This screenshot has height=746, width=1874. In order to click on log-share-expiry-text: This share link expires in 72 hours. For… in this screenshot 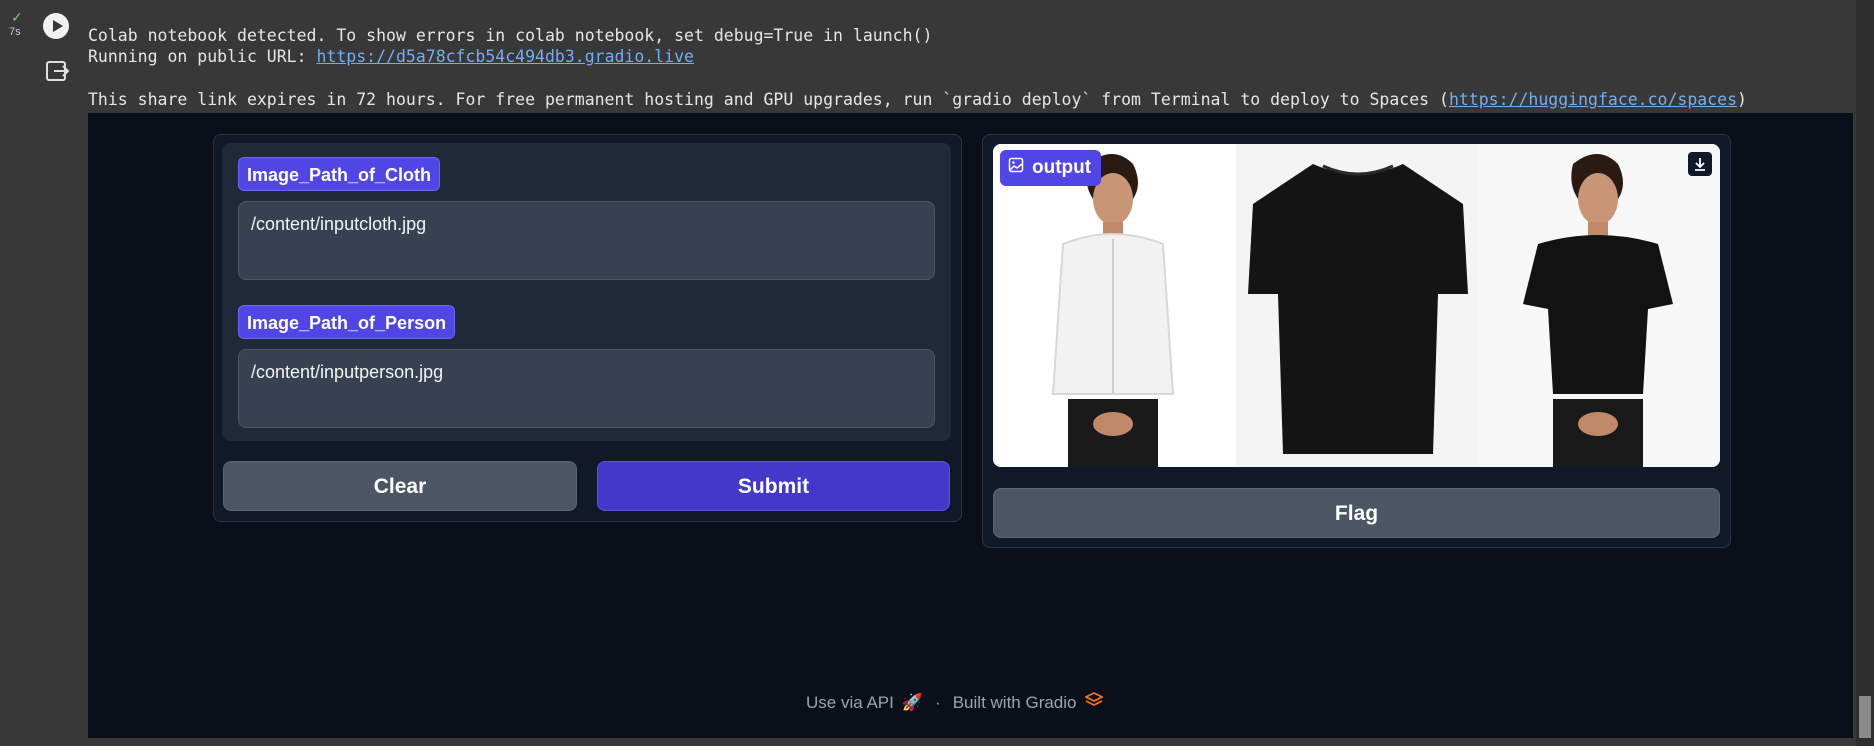, I will do `click(768, 99)`.